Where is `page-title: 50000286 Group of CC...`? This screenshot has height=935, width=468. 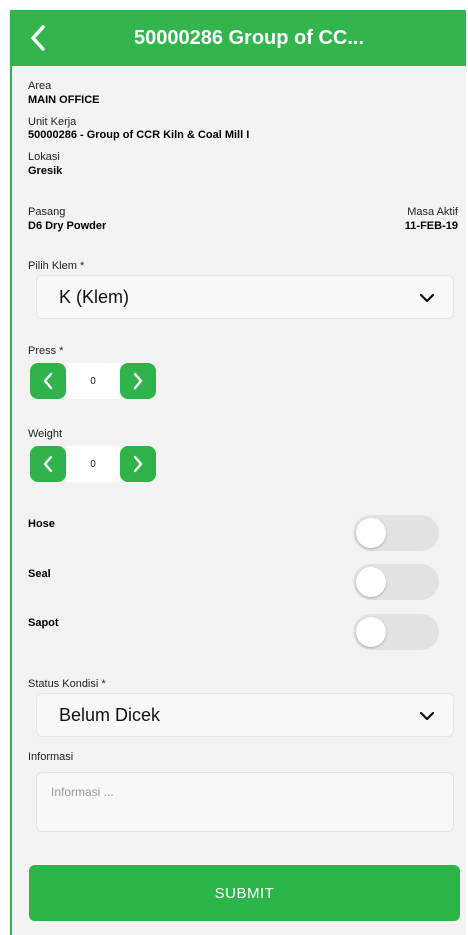
page-title: 50000286 Group of CC... is located at coordinates (249, 37).